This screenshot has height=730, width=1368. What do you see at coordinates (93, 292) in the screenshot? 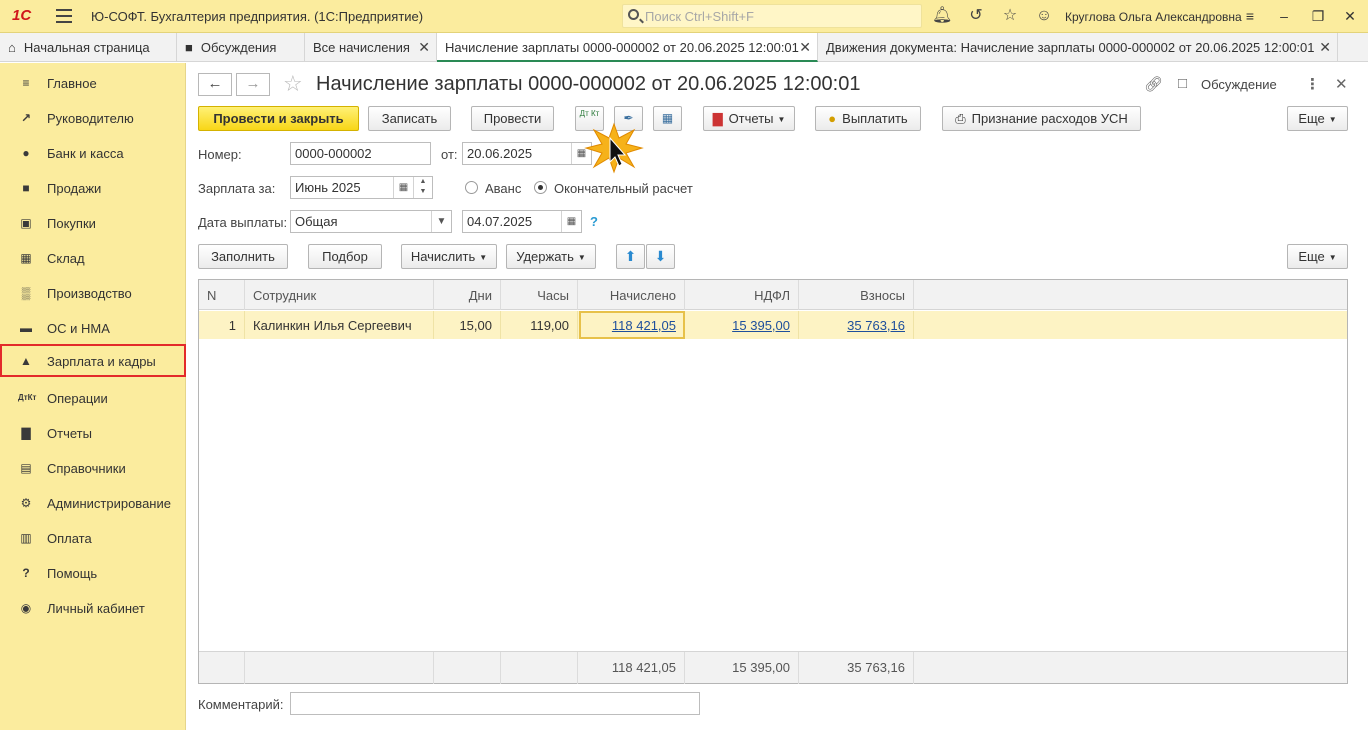
I see `sidebar-item-production: ▒ Производство` at bounding box center [93, 292].